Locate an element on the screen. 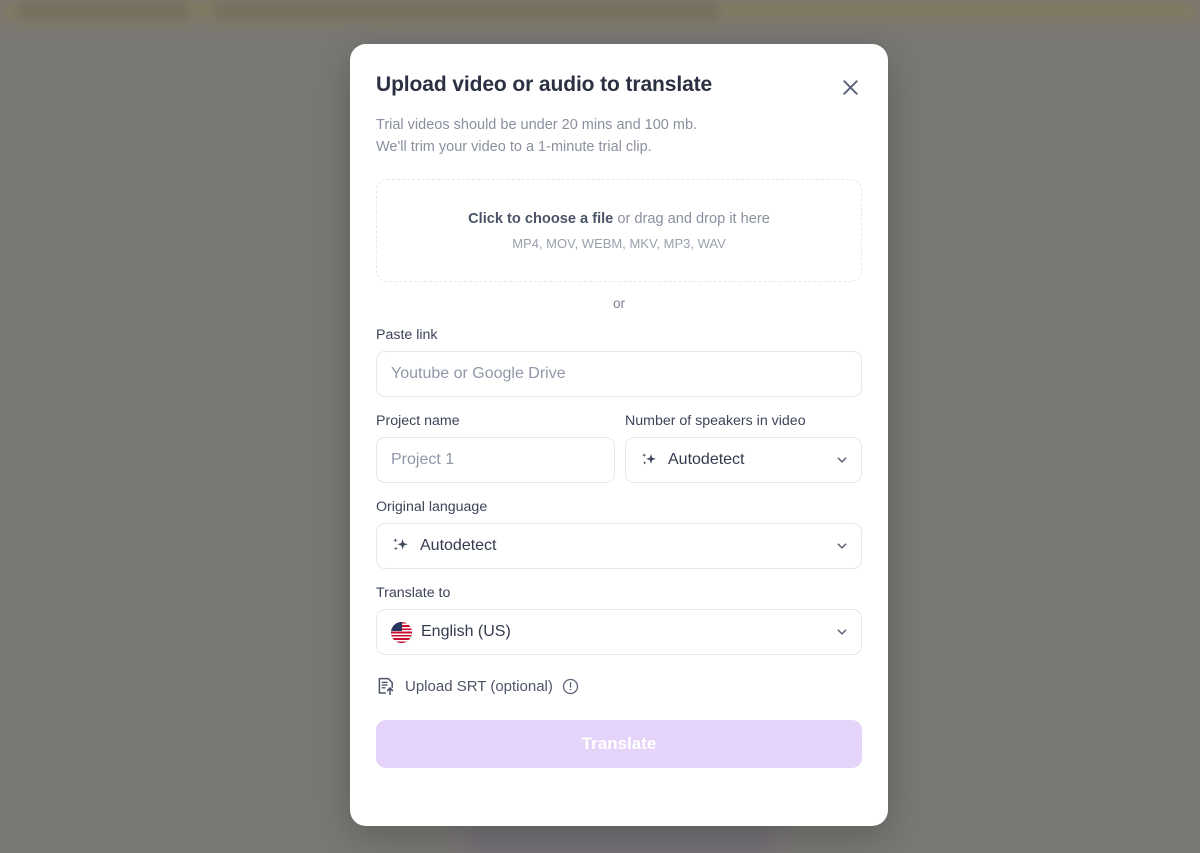 This screenshot has width=1200, height=853. dropzone-cta-rest: or drag and drop it here is located at coordinates (691, 218).